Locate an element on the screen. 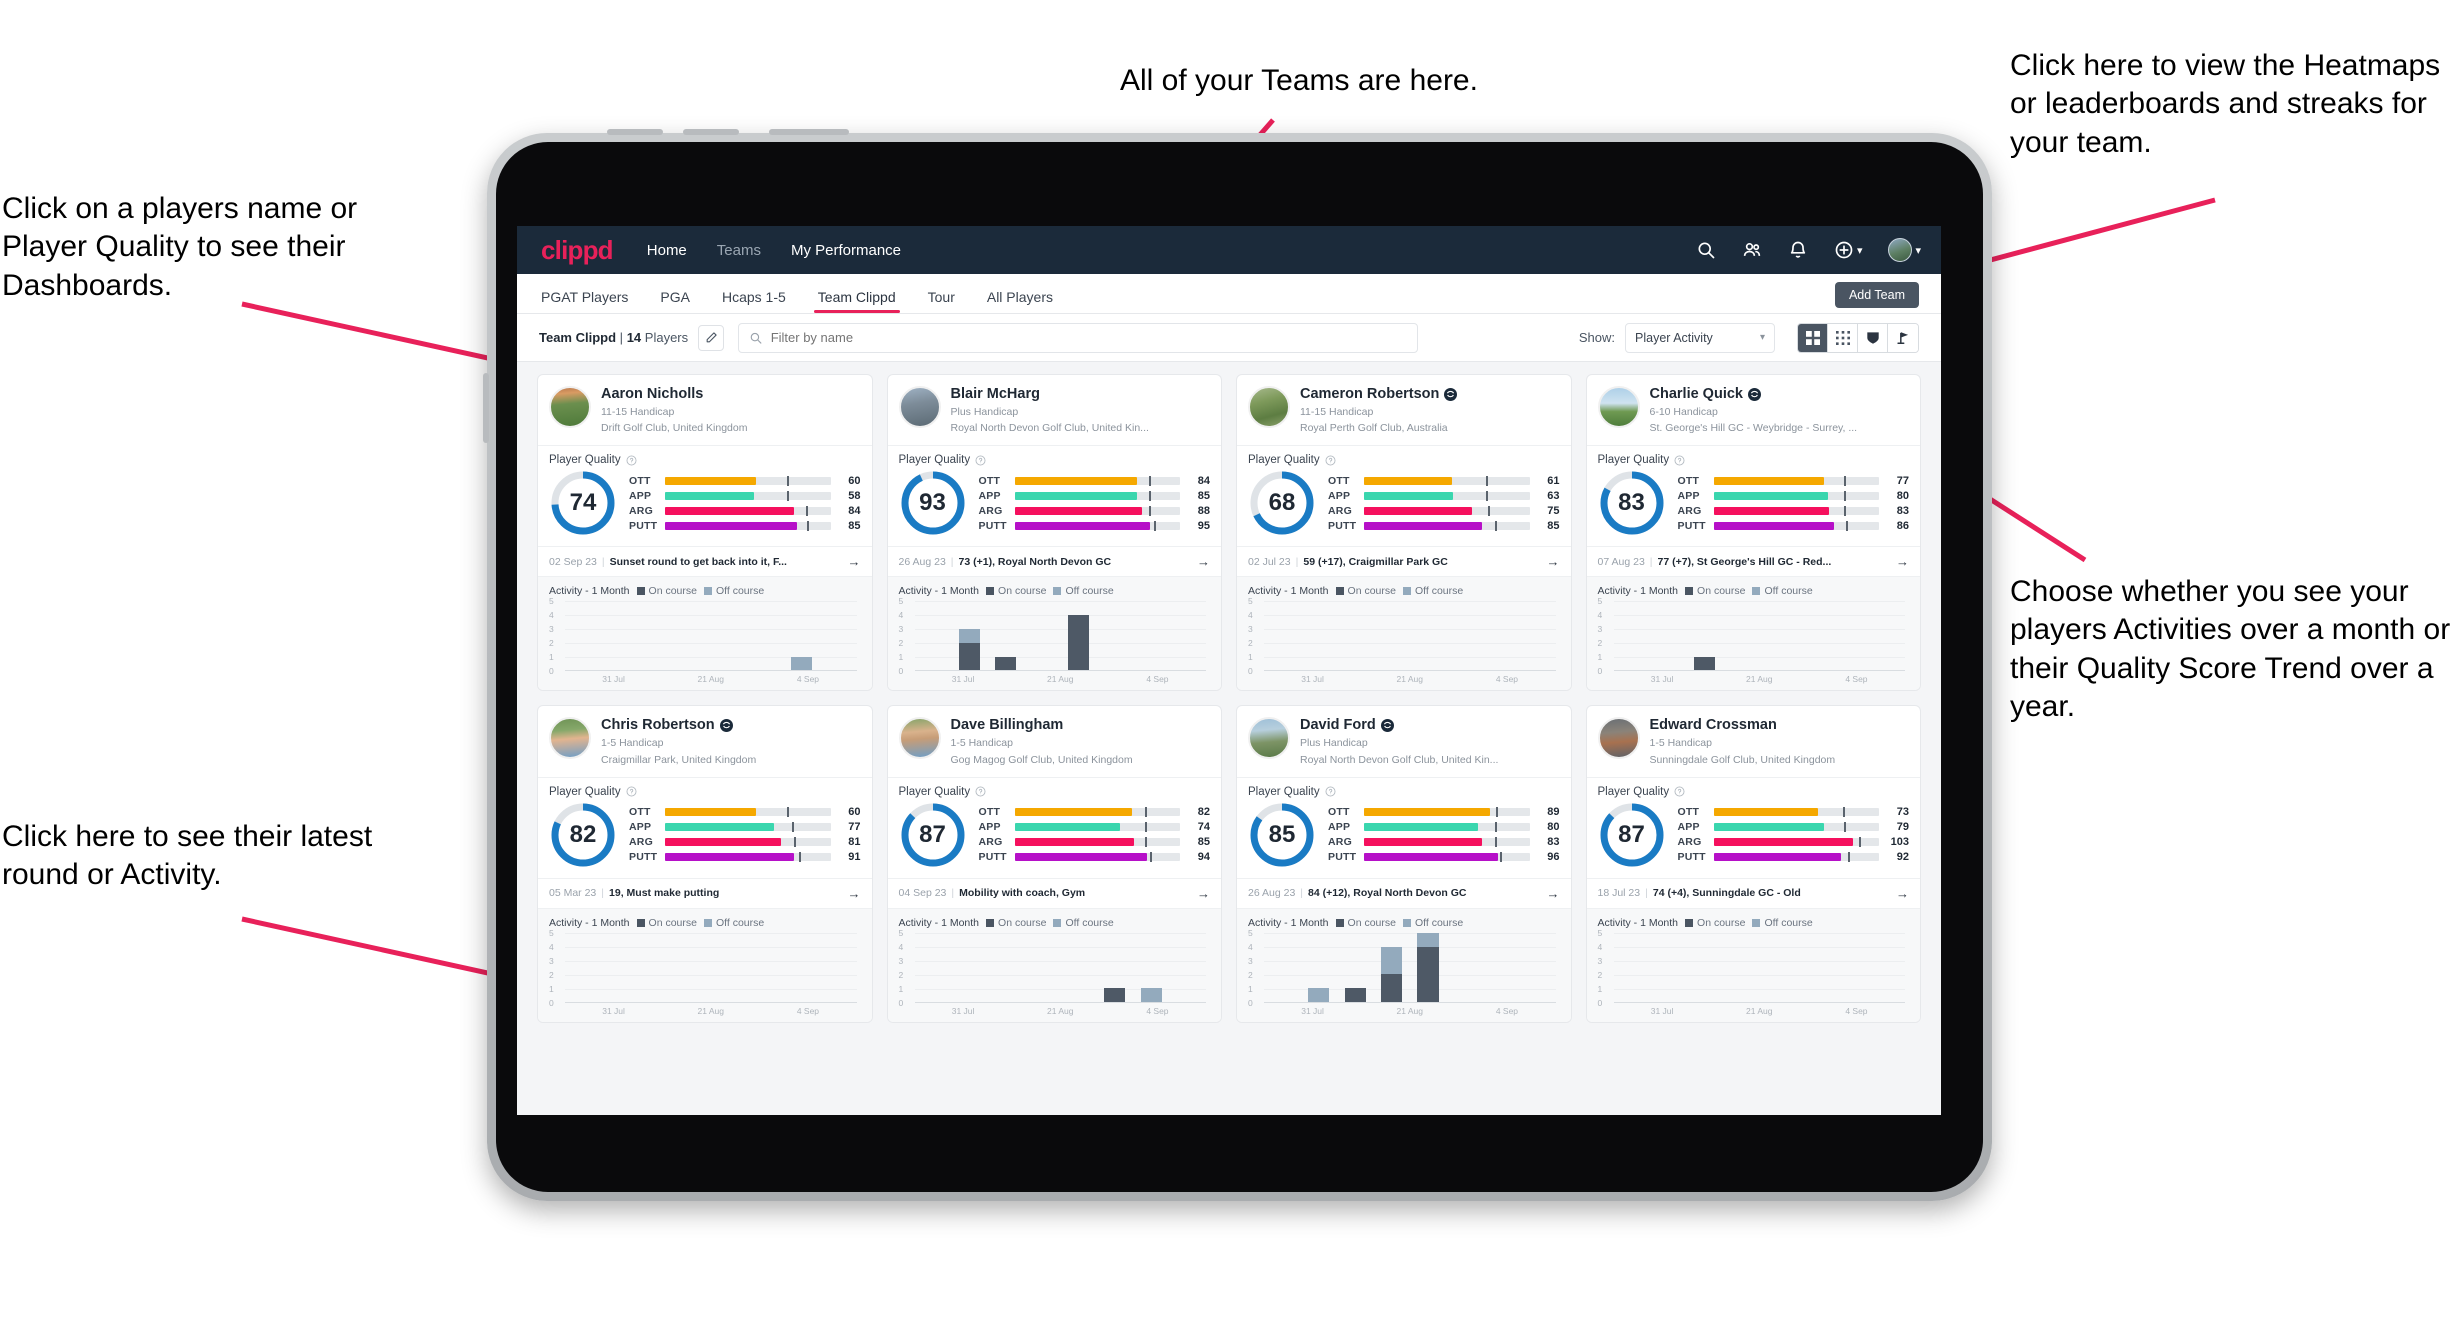 This screenshot has width=2452, height=1319. avatar: ▾ is located at coordinates (1904, 250).